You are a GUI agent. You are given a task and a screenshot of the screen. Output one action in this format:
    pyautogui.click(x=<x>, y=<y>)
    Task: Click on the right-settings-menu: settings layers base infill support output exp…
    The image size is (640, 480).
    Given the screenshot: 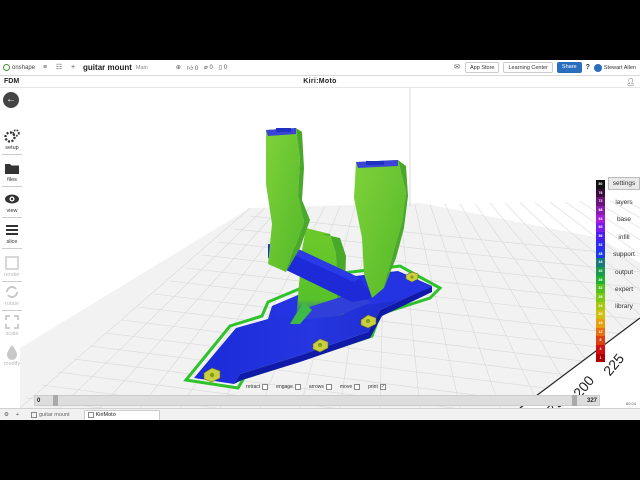 What is the action you would take?
    pyautogui.click(x=624, y=246)
    